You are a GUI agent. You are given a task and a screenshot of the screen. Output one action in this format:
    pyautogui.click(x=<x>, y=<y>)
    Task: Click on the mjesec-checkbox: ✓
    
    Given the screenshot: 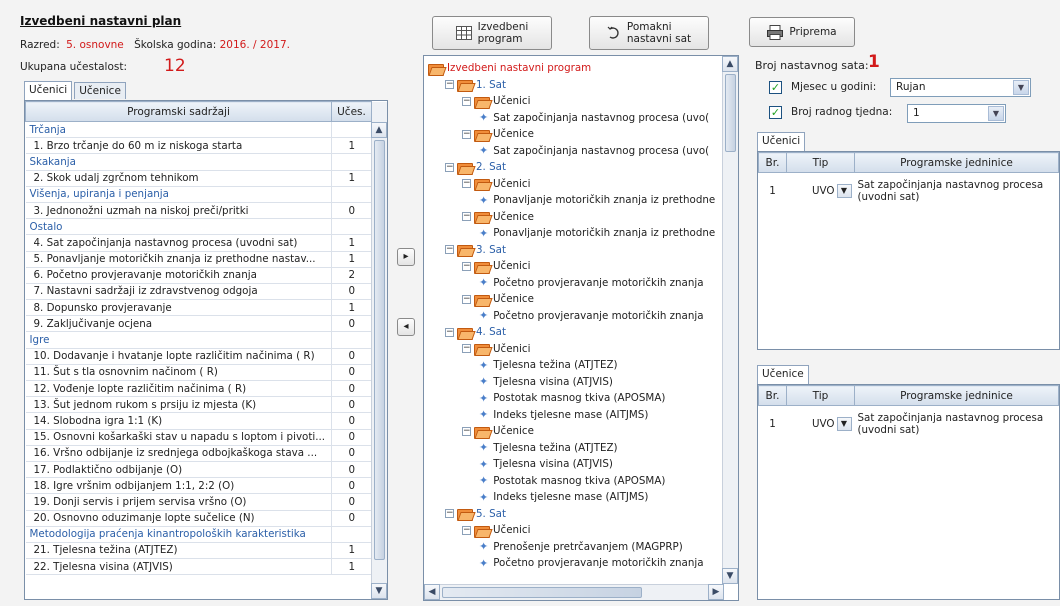 What is the action you would take?
    pyautogui.click(x=775, y=87)
    